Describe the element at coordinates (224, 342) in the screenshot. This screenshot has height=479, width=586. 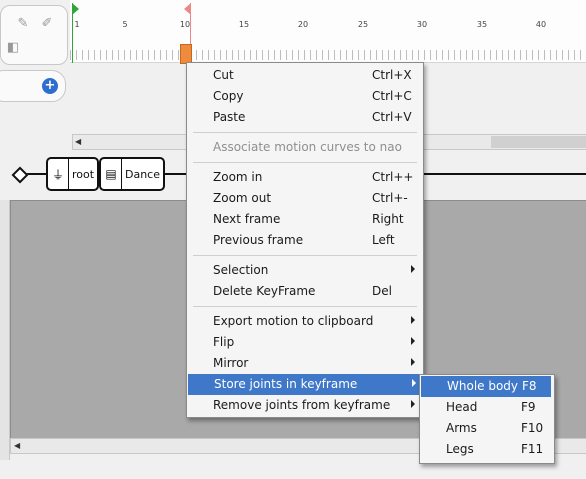
I see `menu-item-label: Flip` at that location.